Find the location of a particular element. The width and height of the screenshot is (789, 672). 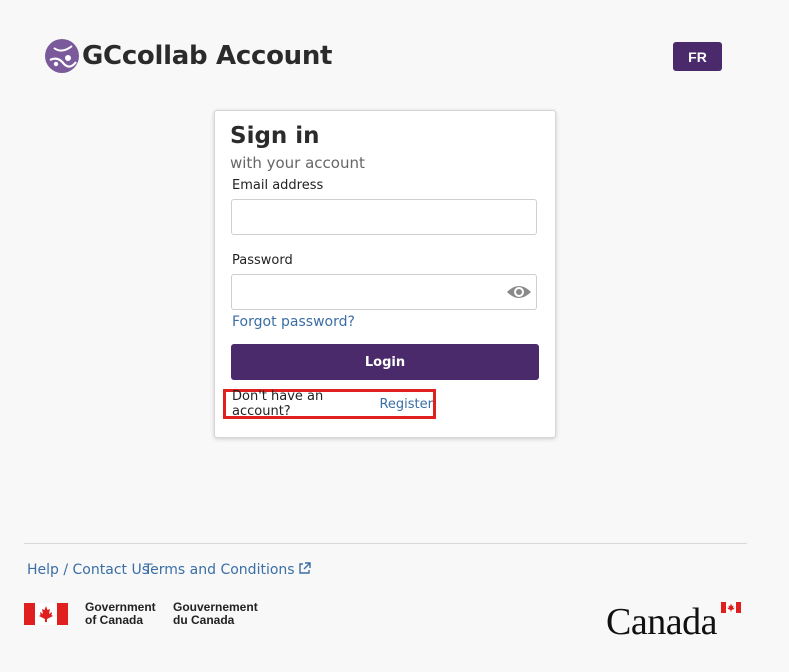

canada-wordmark-flag-icon is located at coordinates (731, 607).